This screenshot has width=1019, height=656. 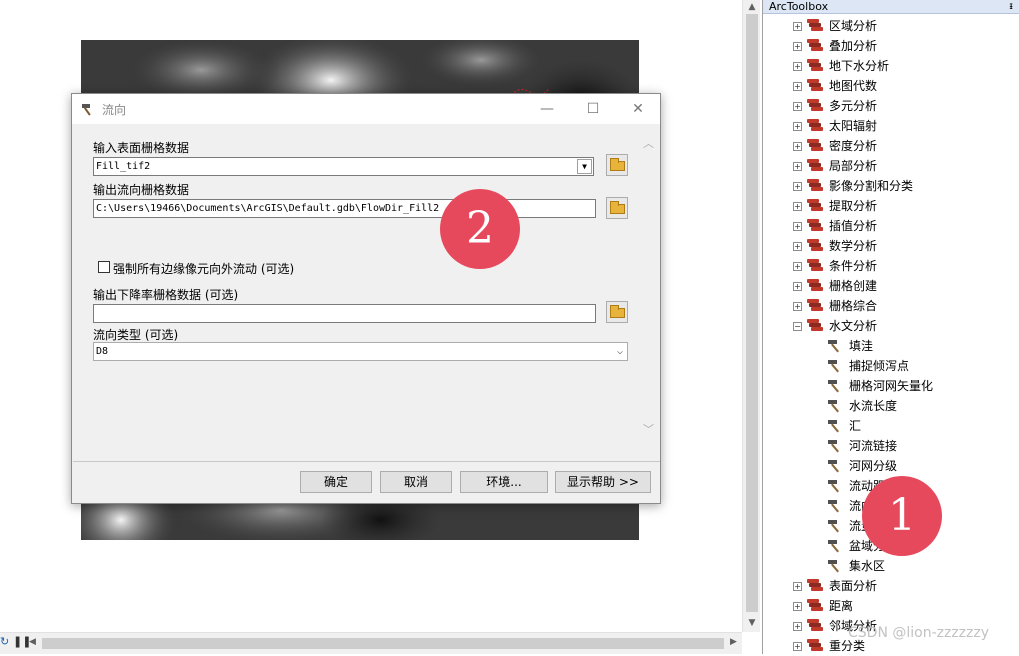 What do you see at coordinates (888, 426) in the screenshot?
I see `tool-item: 汇` at bounding box center [888, 426].